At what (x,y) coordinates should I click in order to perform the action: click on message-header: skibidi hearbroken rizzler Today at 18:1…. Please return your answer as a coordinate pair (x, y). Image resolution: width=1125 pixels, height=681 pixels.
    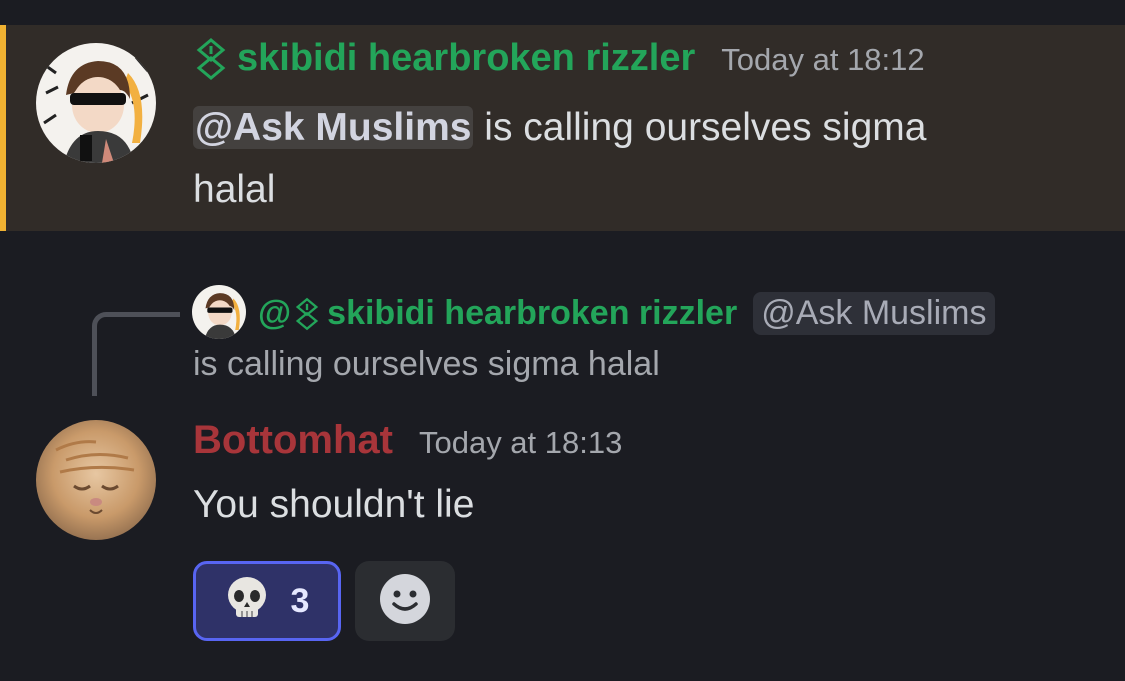
    Looking at the image, I should click on (559, 58).